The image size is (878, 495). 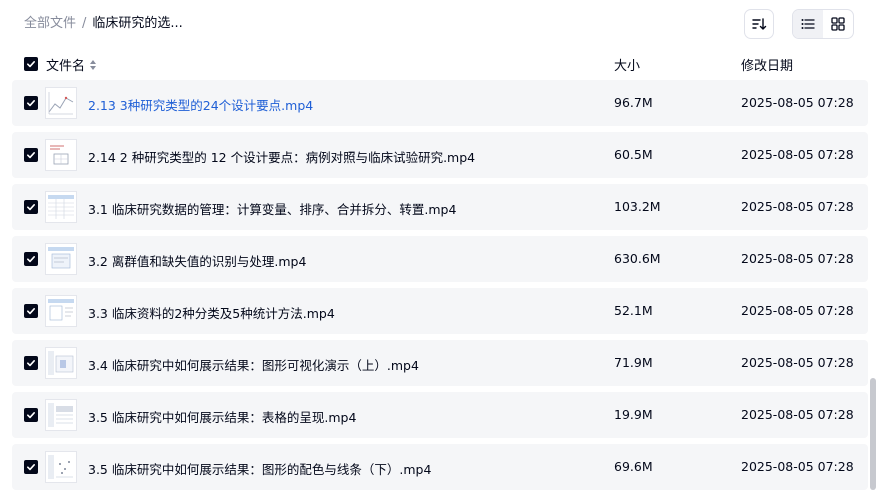 I want to click on file-size: 630.6M, so click(x=637, y=258).